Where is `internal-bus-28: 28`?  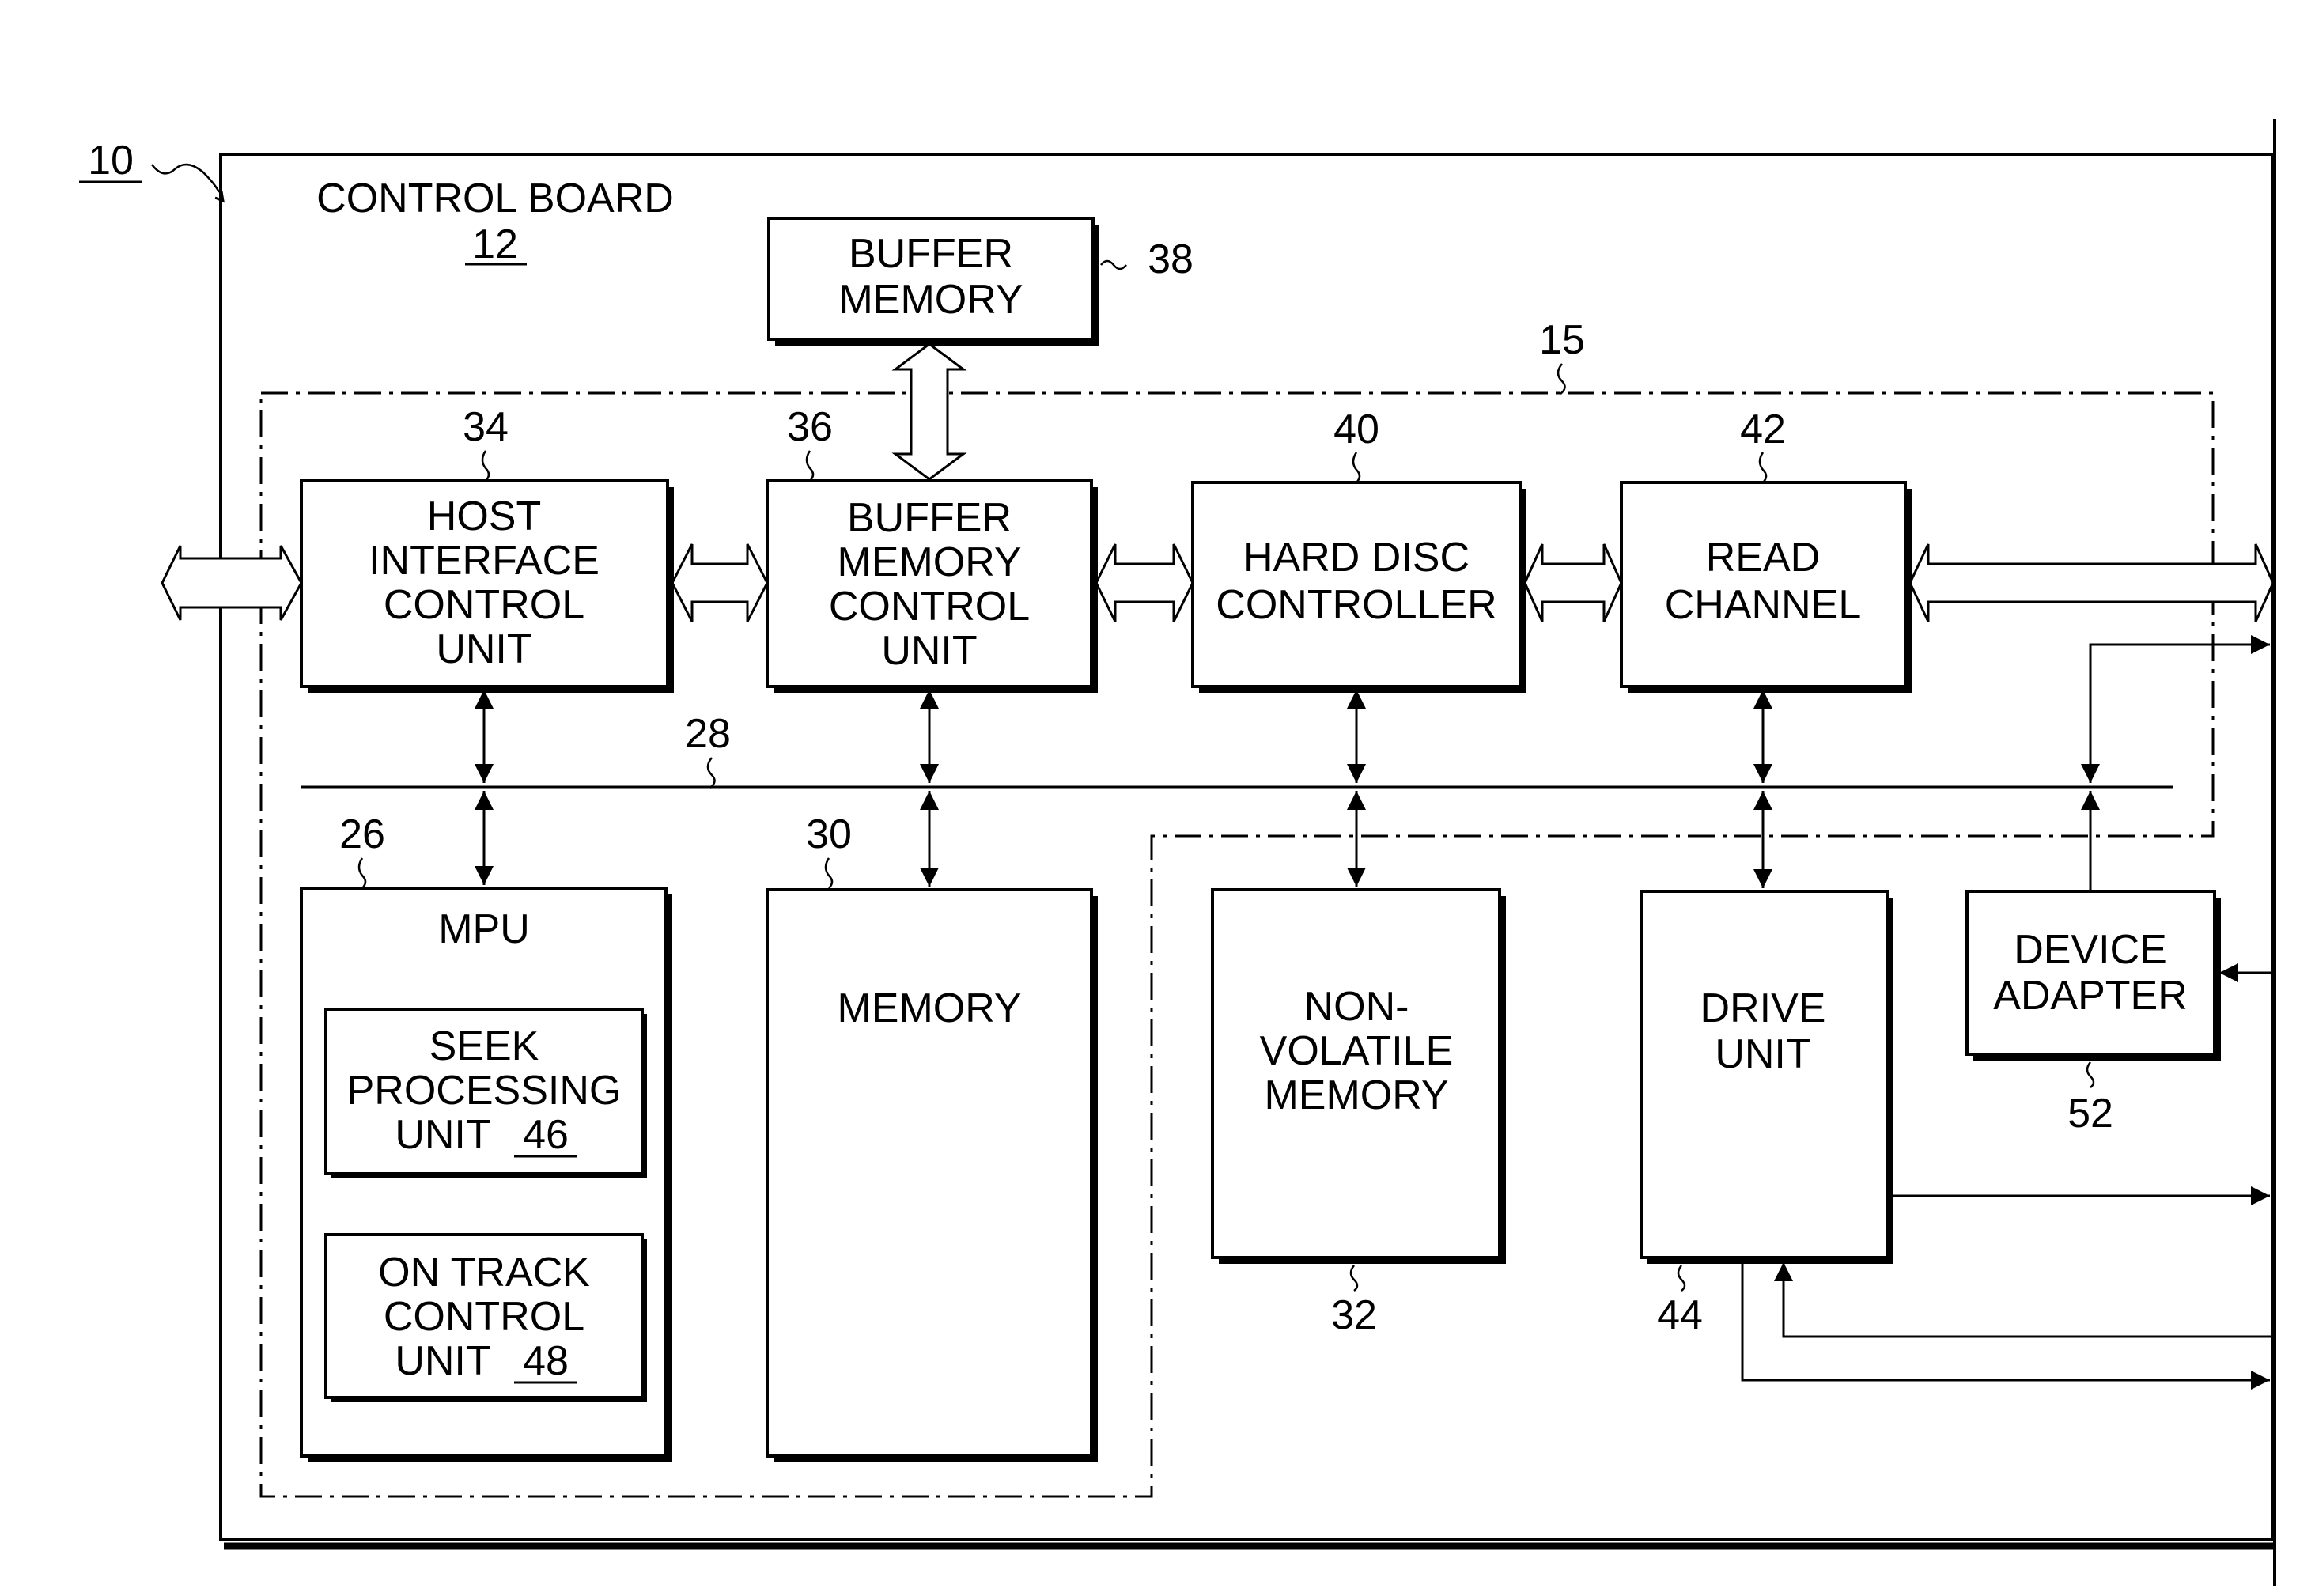
internal-bus-28: 28 is located at coordinates (1237, 750).